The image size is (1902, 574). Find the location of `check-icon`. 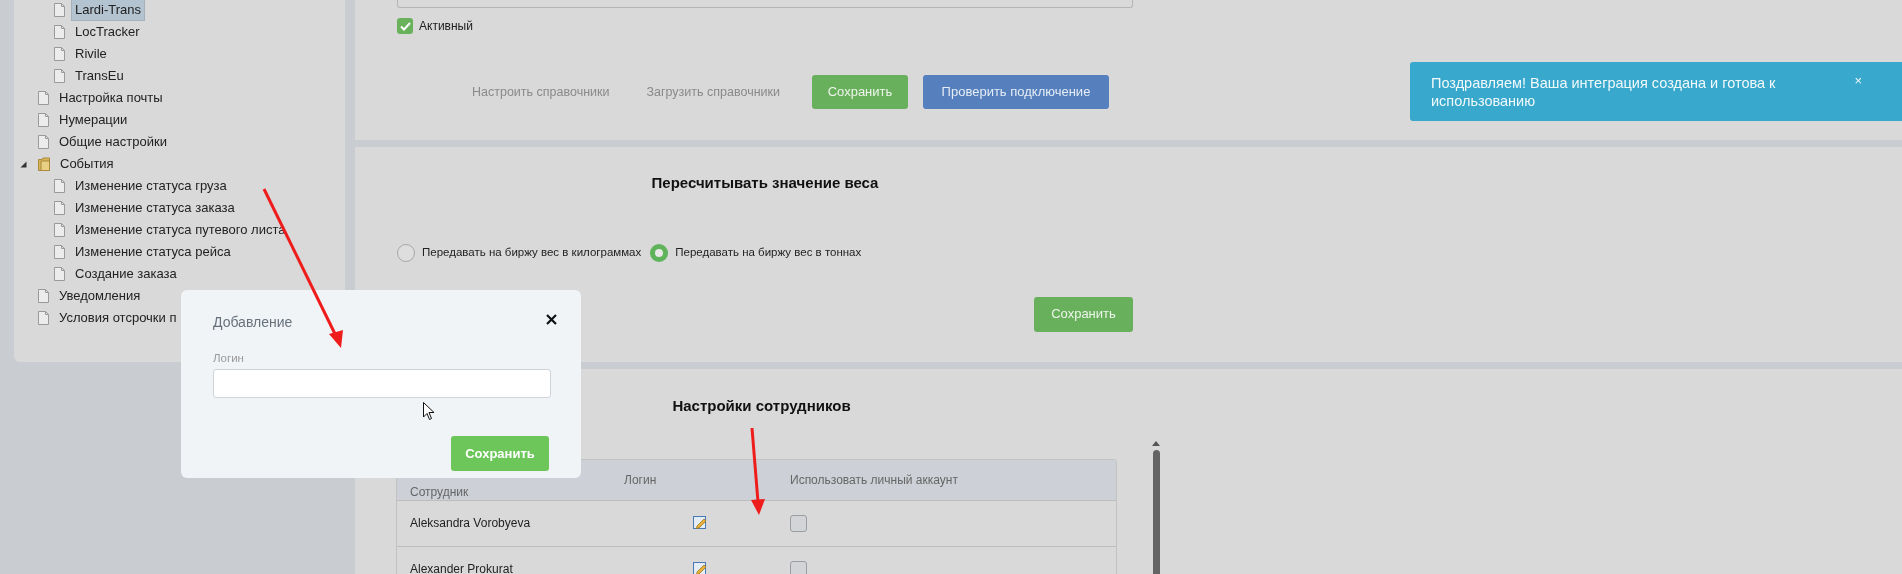

check-icon is located at coordinates (405, 26).